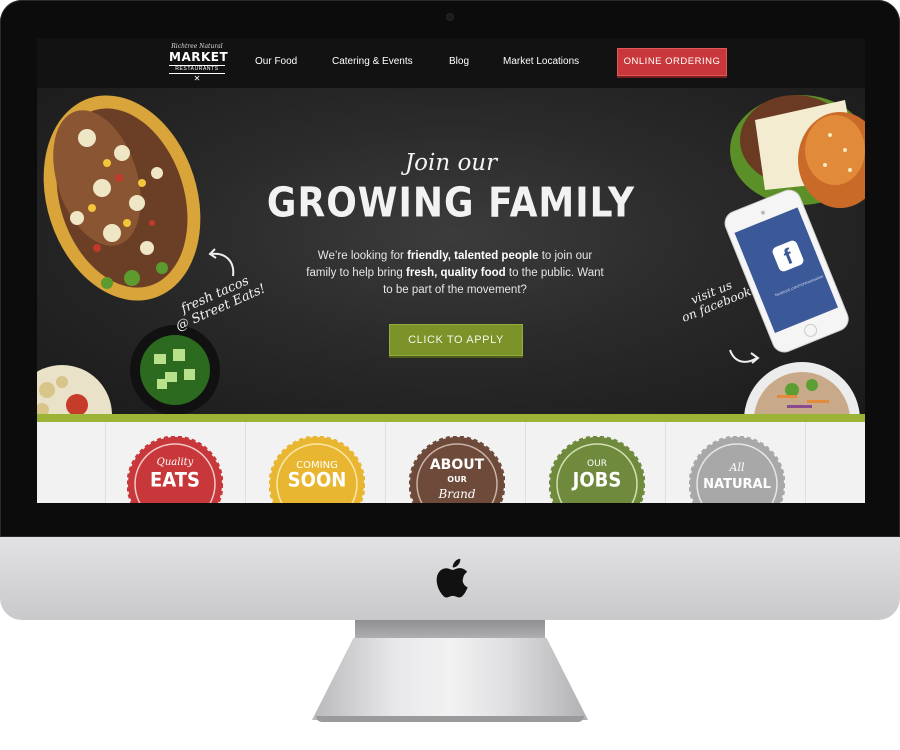  Describe the element at coordinates (276, 61) in the screenshot. I see `nav-our-food: Our Food` at that location.